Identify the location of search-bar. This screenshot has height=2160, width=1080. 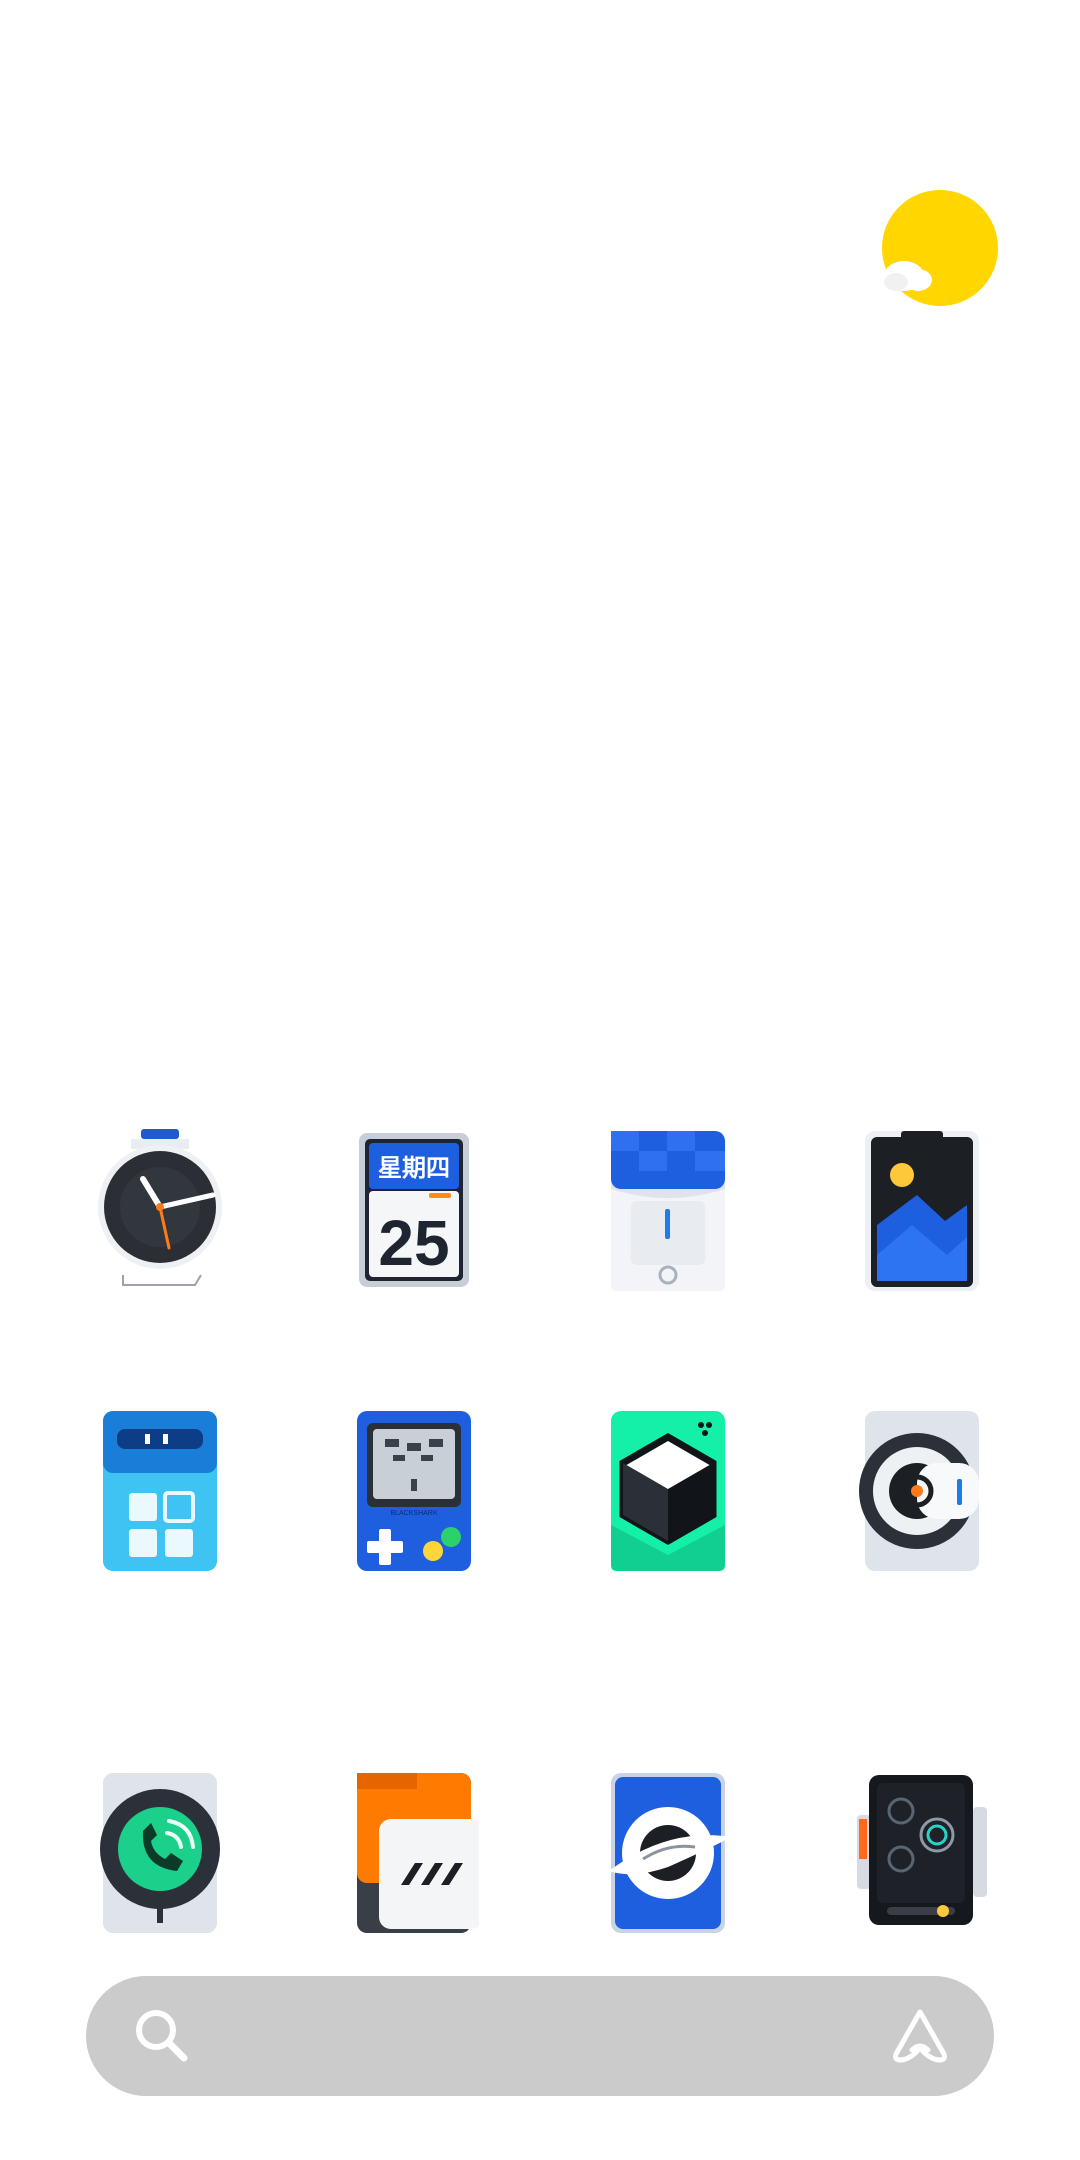
(540, 2036).